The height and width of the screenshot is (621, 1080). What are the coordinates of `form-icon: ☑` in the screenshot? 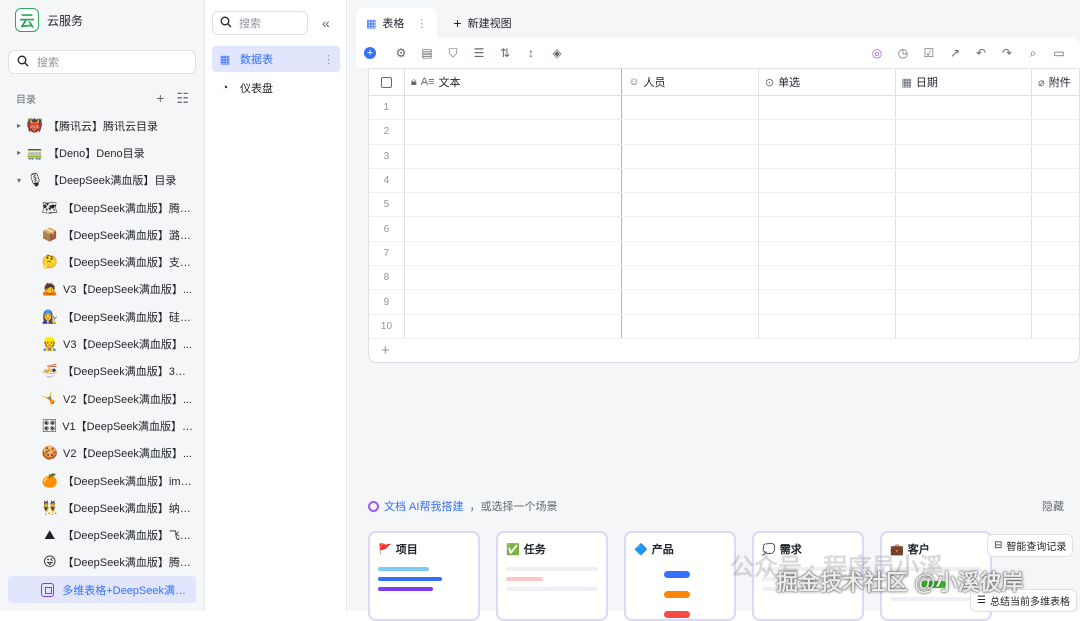 It's located at (929, 53).